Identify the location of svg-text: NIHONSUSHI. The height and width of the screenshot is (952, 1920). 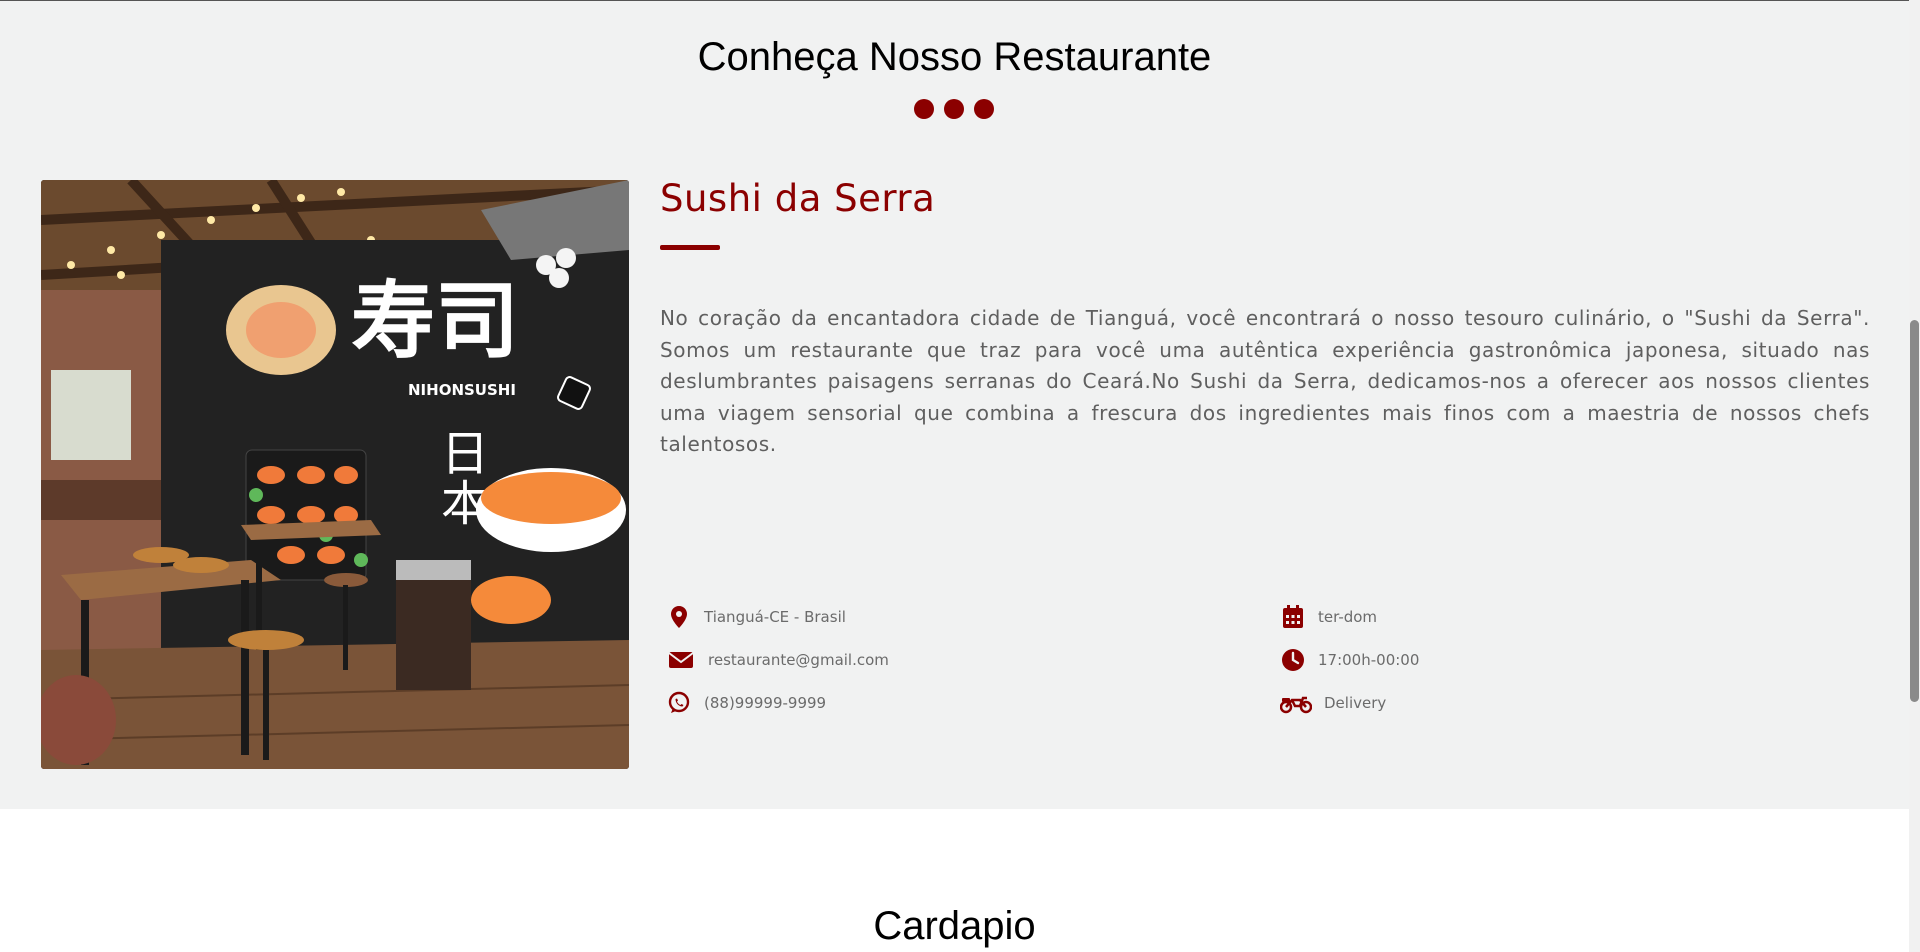
(462, 390).